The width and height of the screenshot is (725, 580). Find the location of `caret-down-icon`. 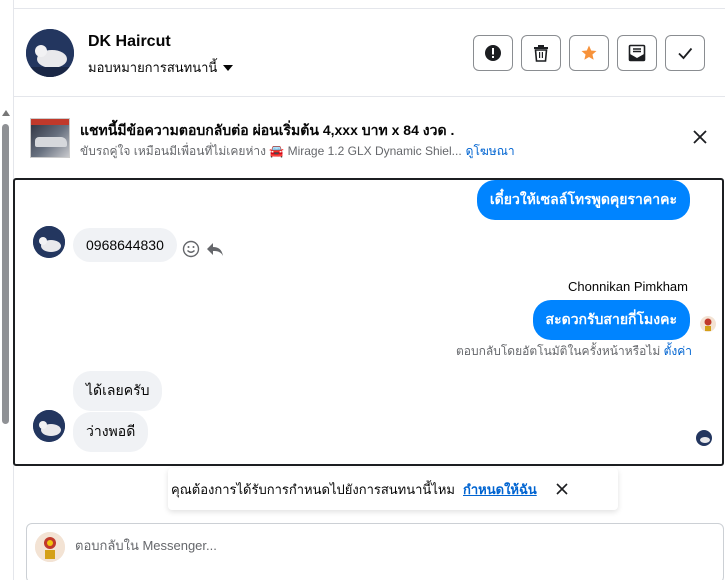

caret-down-icon is located at coordinates (228, 67).